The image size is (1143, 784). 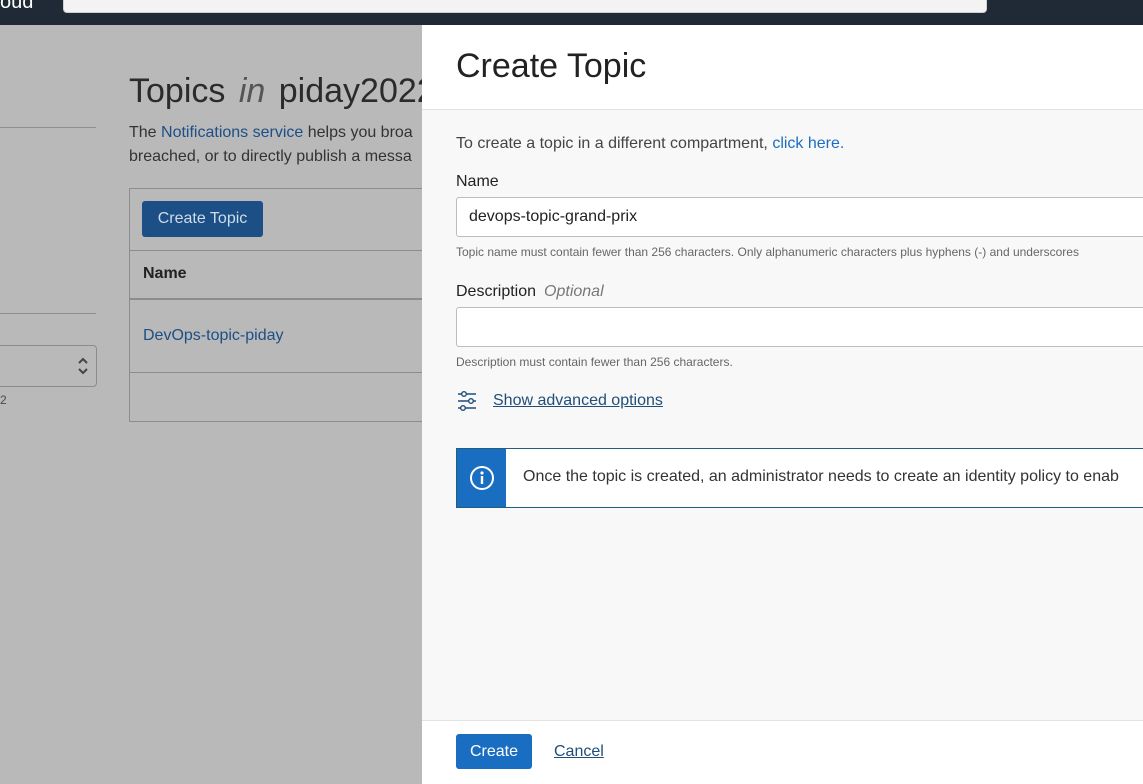 What do you see at coordinates (799, 327) in the screenshot?
I see `description-input` at bounding box center [799, 327].